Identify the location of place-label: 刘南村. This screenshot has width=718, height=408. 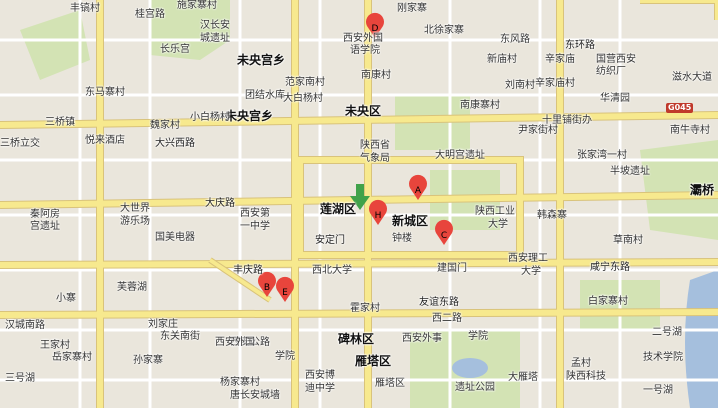
(520, 85).